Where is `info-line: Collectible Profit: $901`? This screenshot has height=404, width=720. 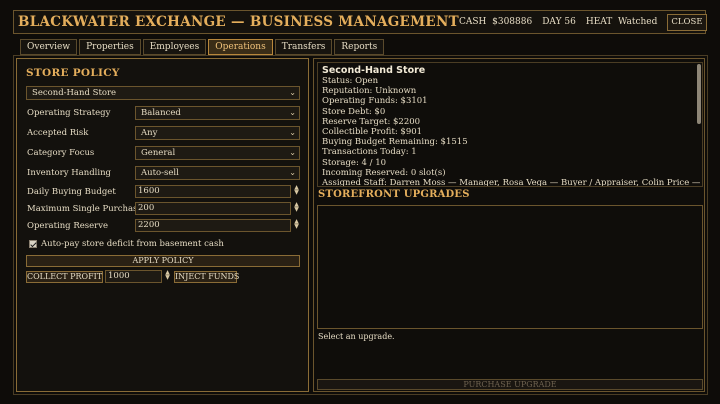 info-line: Collectible Profit: $901 is located at coordinates (372, 132).